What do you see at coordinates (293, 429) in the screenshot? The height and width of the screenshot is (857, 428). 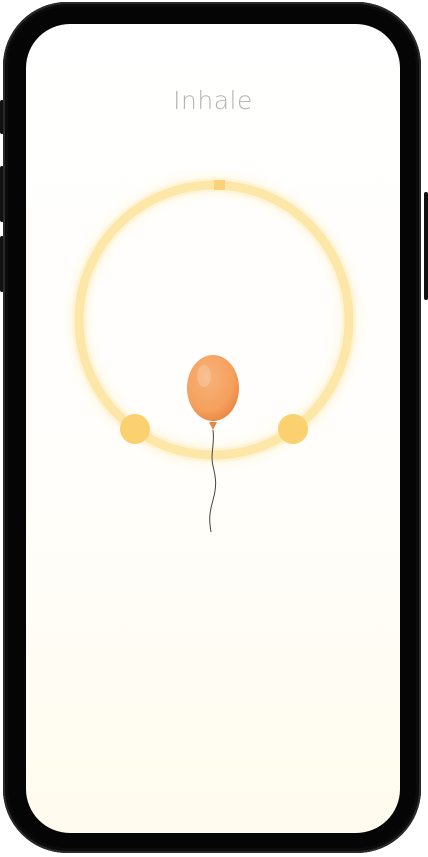 I see `ring-knob-right` at bounding box center [293, 429].